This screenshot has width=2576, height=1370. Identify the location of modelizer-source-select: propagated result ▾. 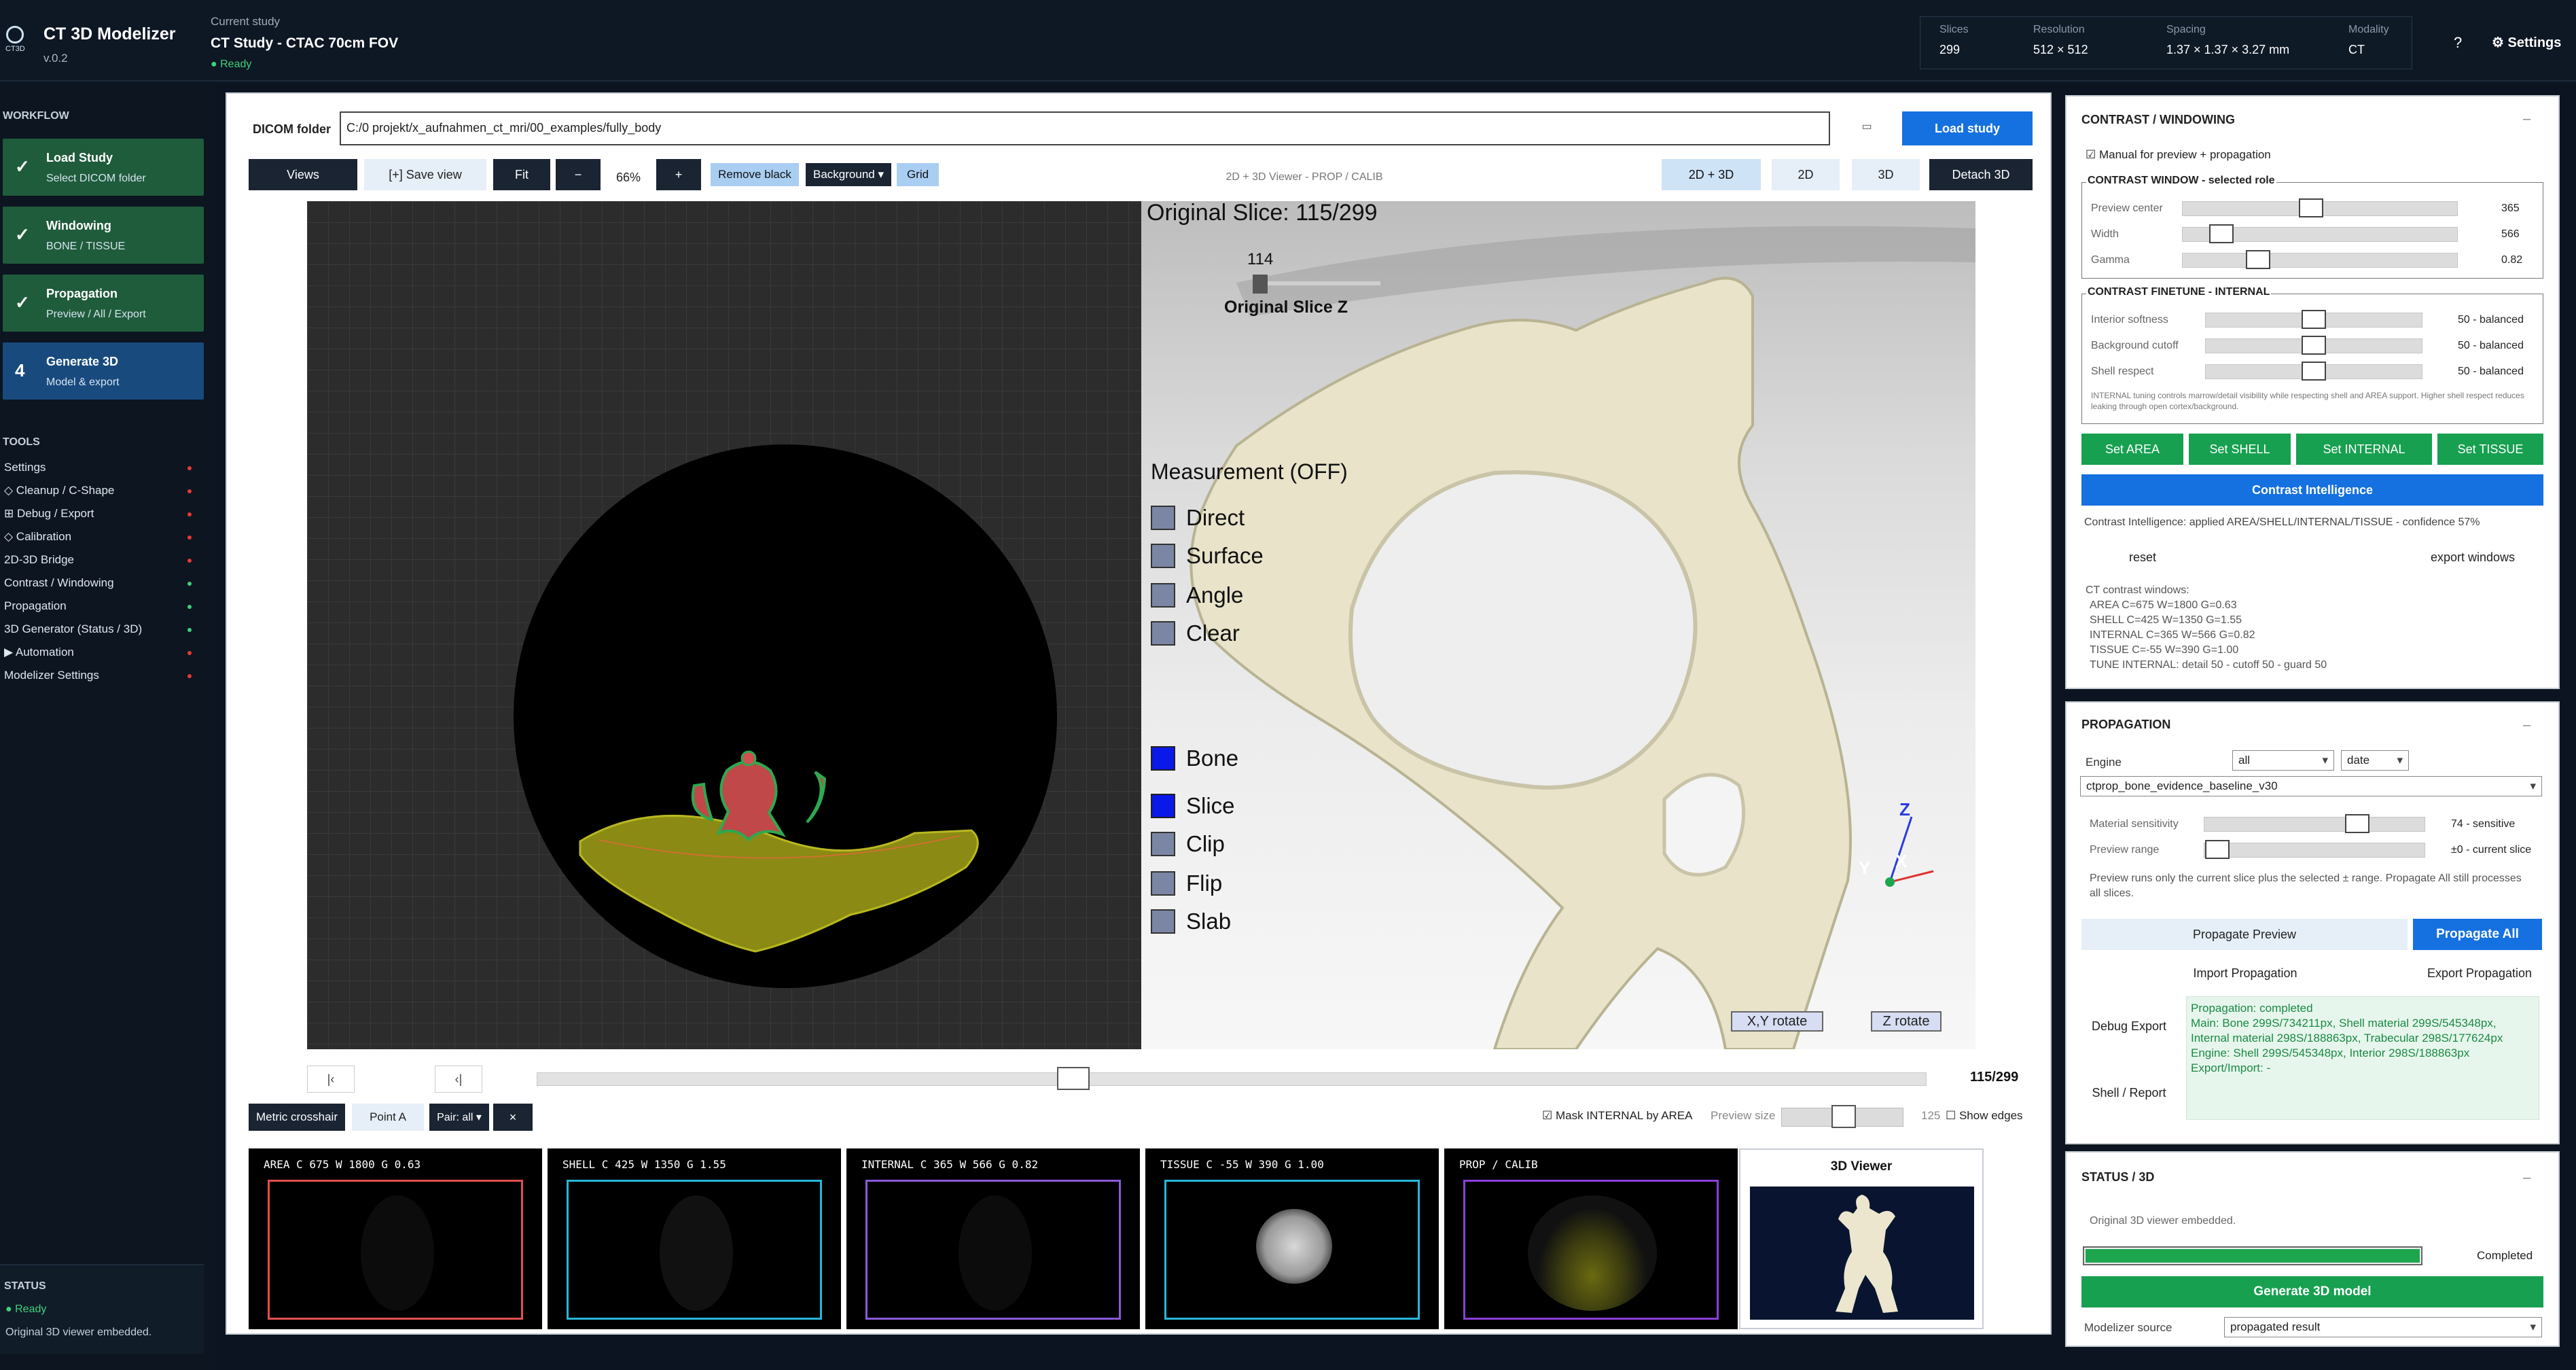
(2383, 1327).